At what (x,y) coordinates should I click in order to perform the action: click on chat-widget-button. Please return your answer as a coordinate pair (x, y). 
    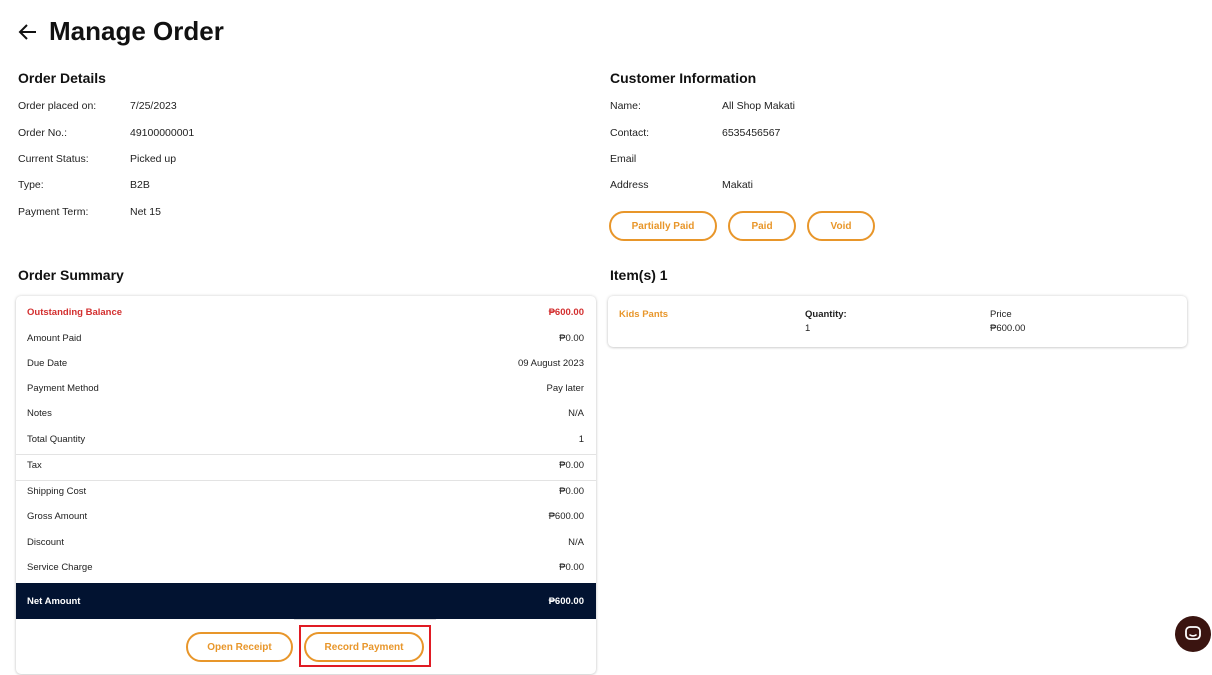
    Looking at the image, I should click on (1193, 634).